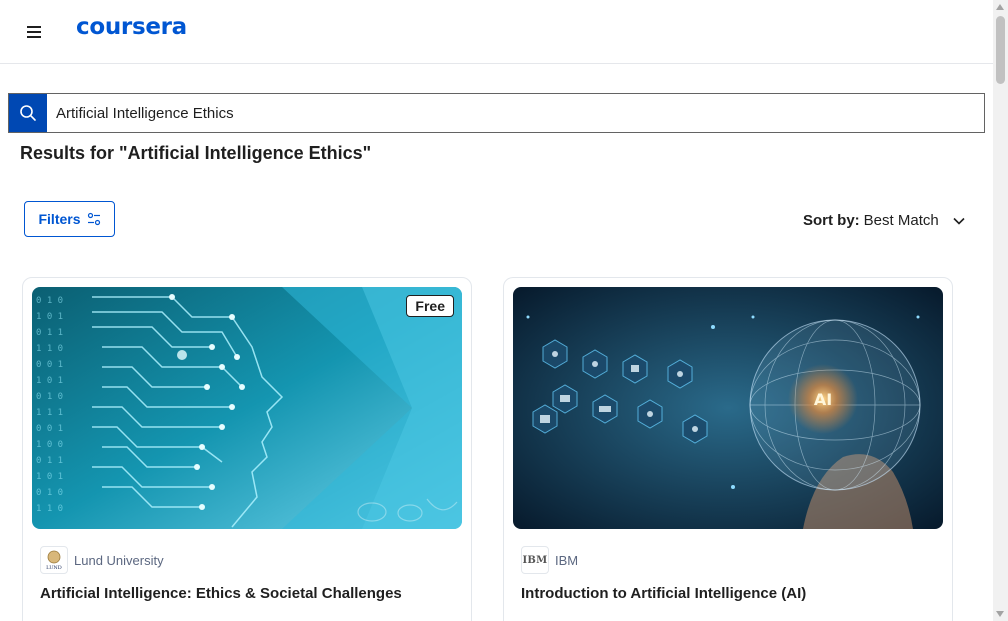 This screenshot has height=621, width=1008. Describe the element at coordinates (1000, 50) in the screenshot. I see `scroll-thumb` at that location.